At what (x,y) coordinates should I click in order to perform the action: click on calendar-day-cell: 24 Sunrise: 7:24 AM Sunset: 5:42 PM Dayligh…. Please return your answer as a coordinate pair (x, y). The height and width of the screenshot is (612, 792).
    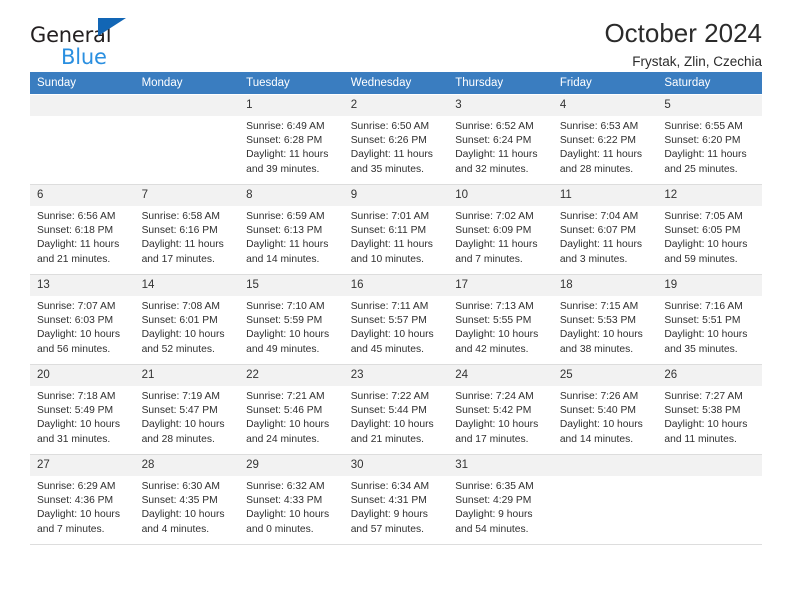
    Looking at the image, I should click on (500, 409).